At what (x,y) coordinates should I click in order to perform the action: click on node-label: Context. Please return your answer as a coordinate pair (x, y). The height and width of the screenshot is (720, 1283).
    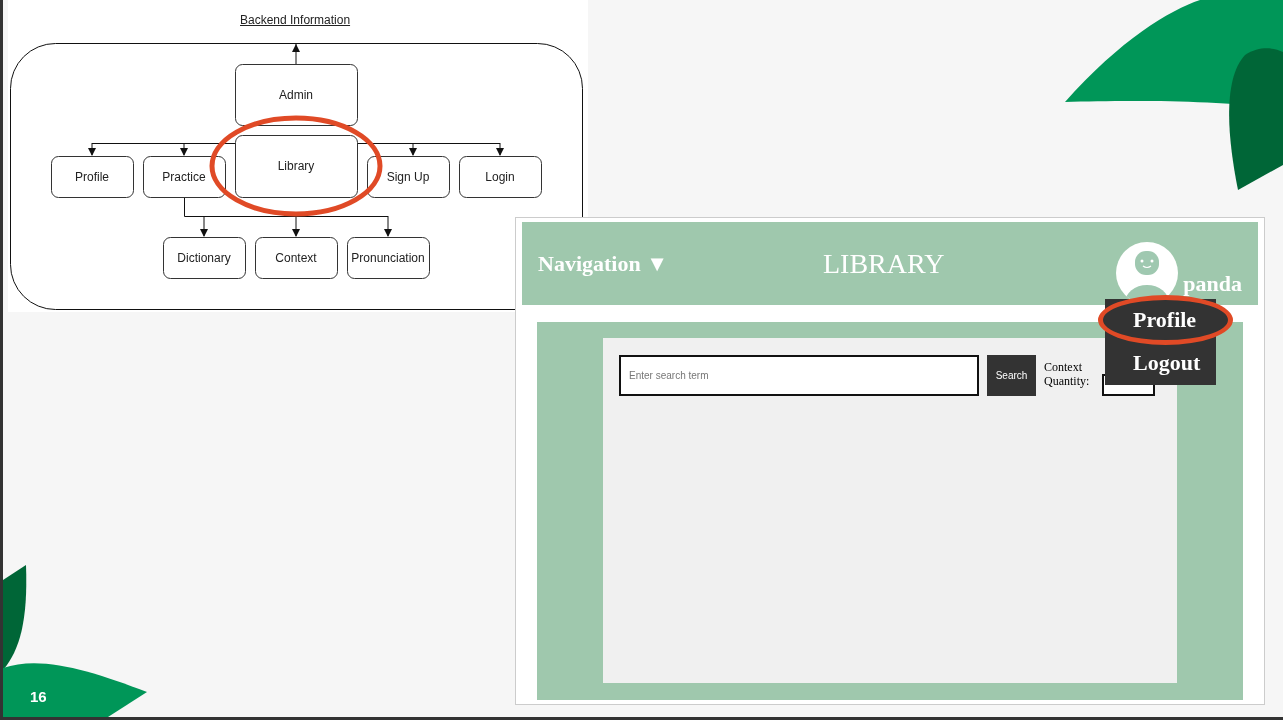
    Looking at the image, I should click on (296, 257).